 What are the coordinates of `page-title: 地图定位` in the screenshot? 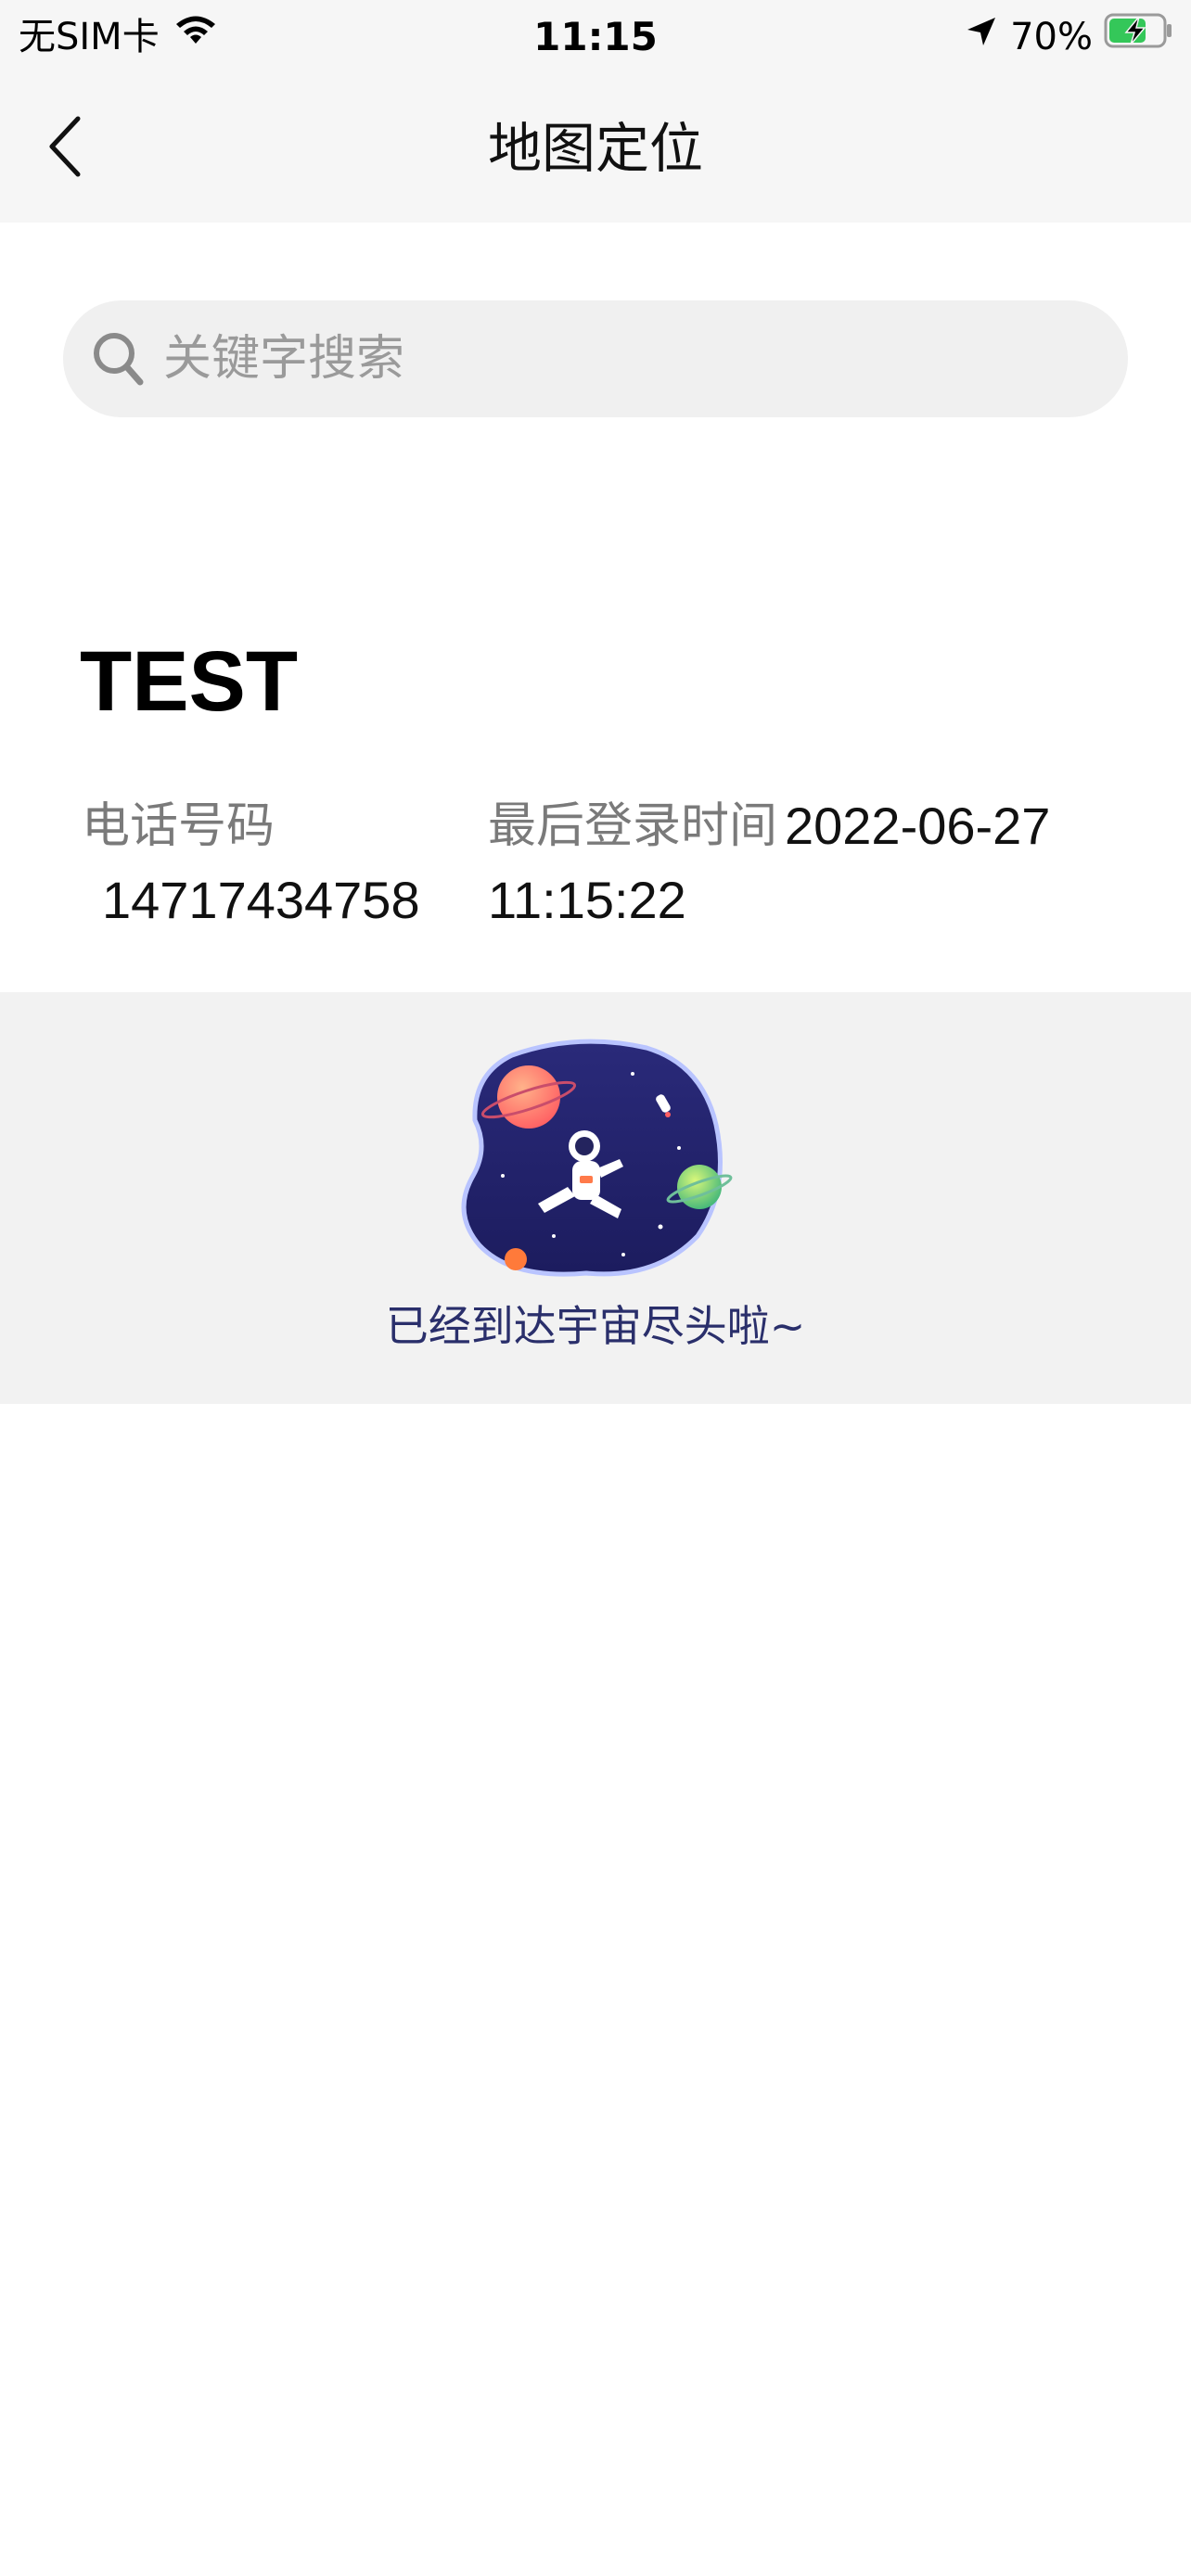 It's located at (595, 149).